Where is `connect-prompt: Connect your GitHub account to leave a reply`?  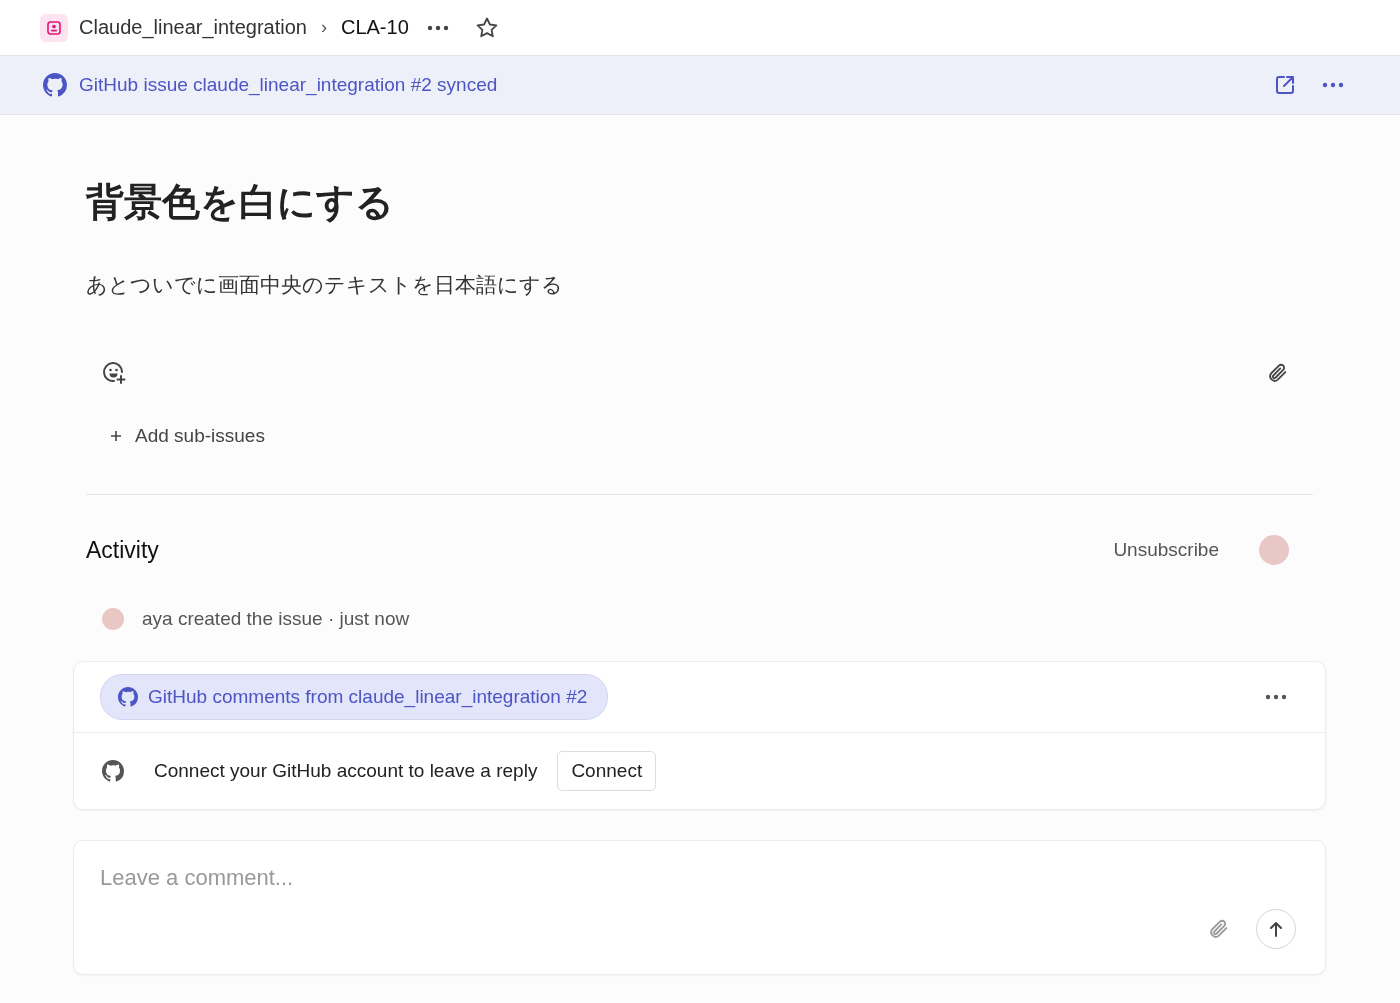 connect-prompt: Connect your GitHub account to leave a reply is located at coordinates (346, 771).